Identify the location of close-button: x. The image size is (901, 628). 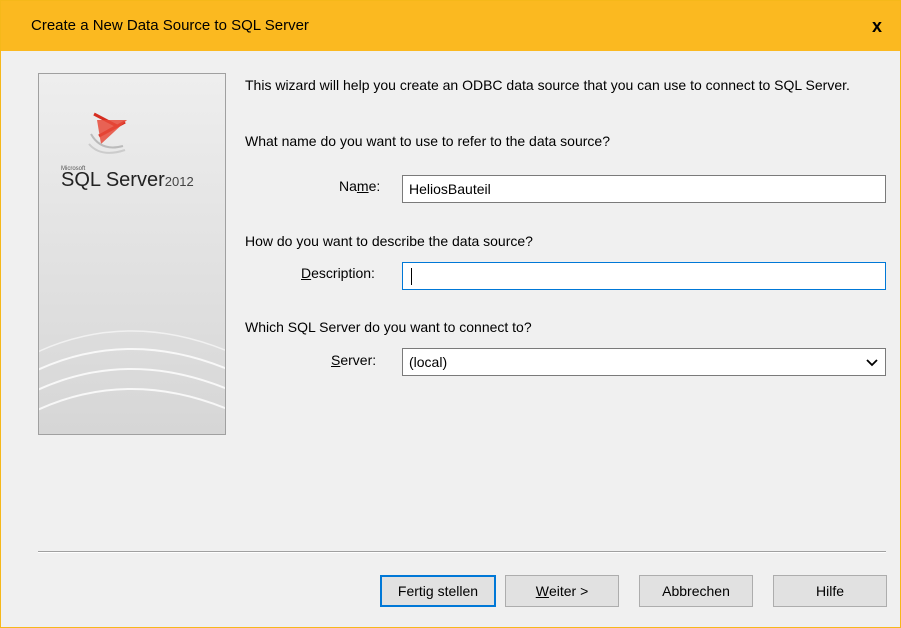
(877, 26).